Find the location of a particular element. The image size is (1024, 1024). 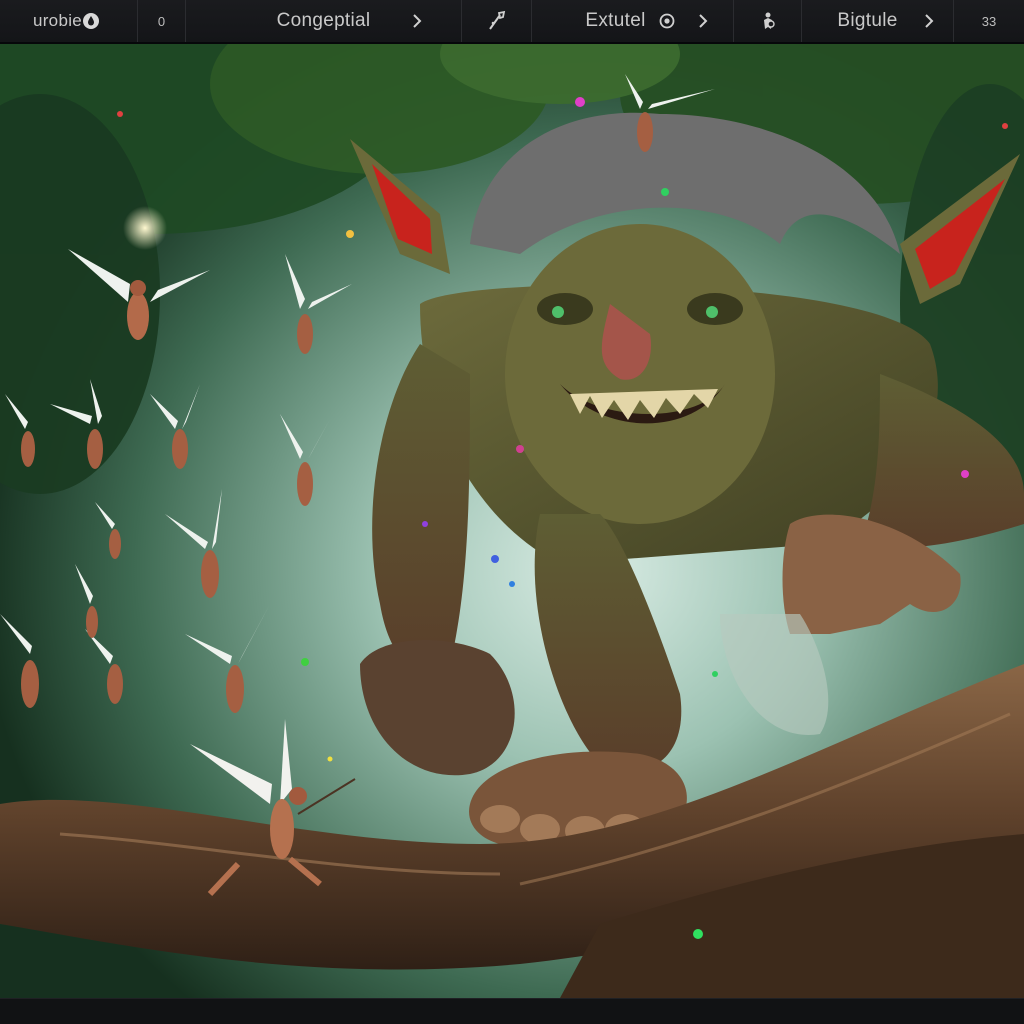

toolbar-counter-left-value: 0 is located at coordinates (161, 21).